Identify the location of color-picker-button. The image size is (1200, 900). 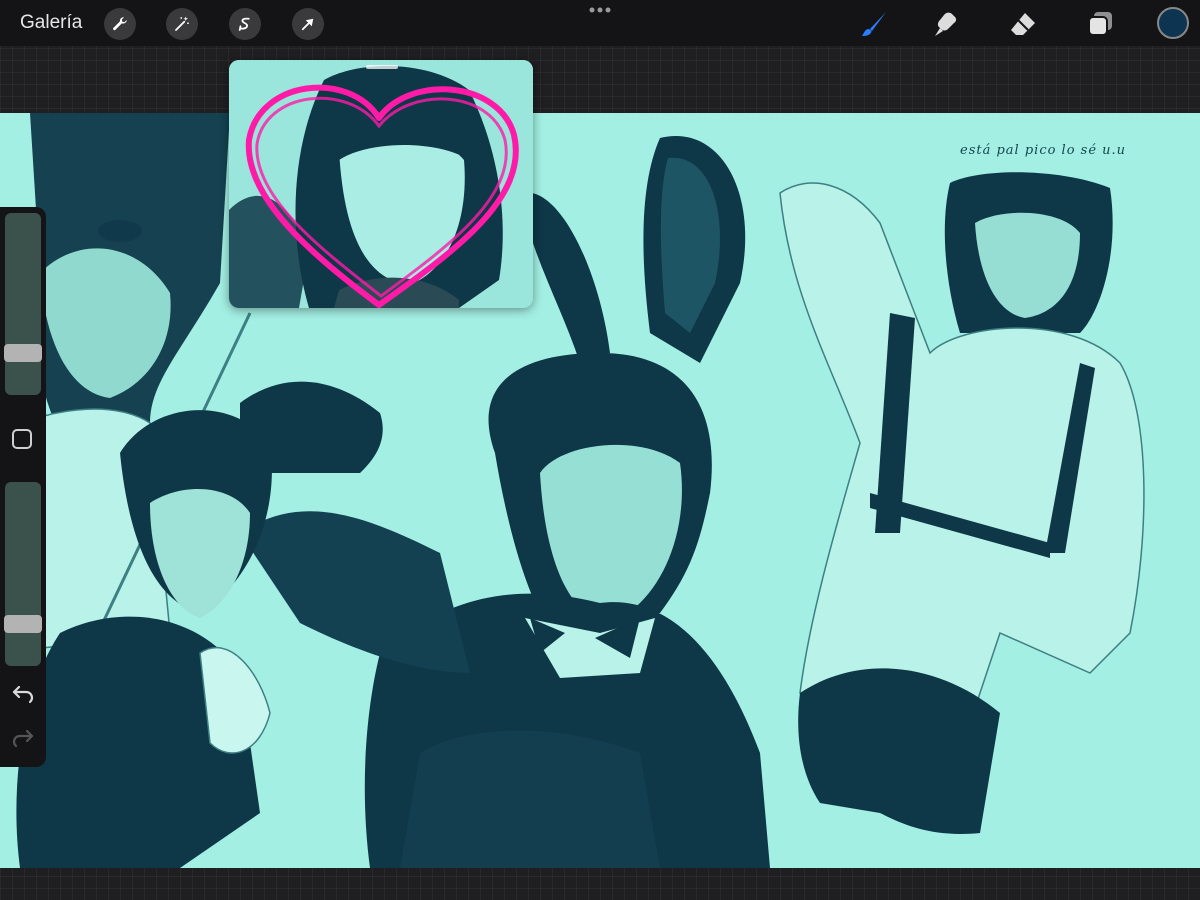
(1173, 23).